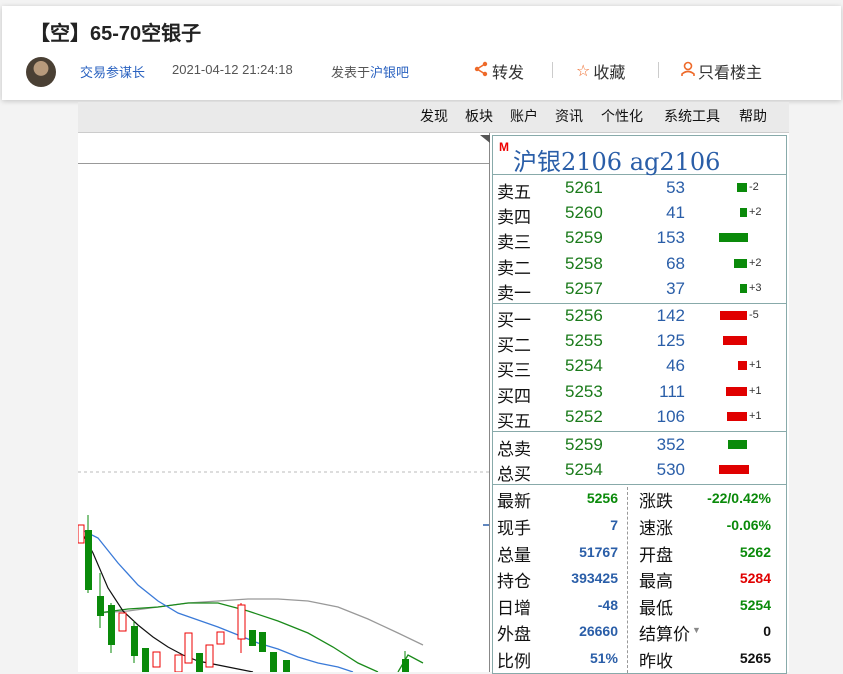 The width and height of the screenshot is (843, 674). What do you see at coordinates (600, 71) in the screenshot?
I see `collect-button: ☆ 收藏` at bounding box center [600, 71].